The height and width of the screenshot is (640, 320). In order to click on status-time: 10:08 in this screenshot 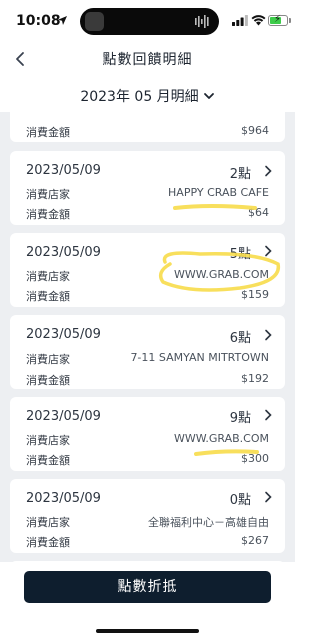, I will do `click(38, 21)`.